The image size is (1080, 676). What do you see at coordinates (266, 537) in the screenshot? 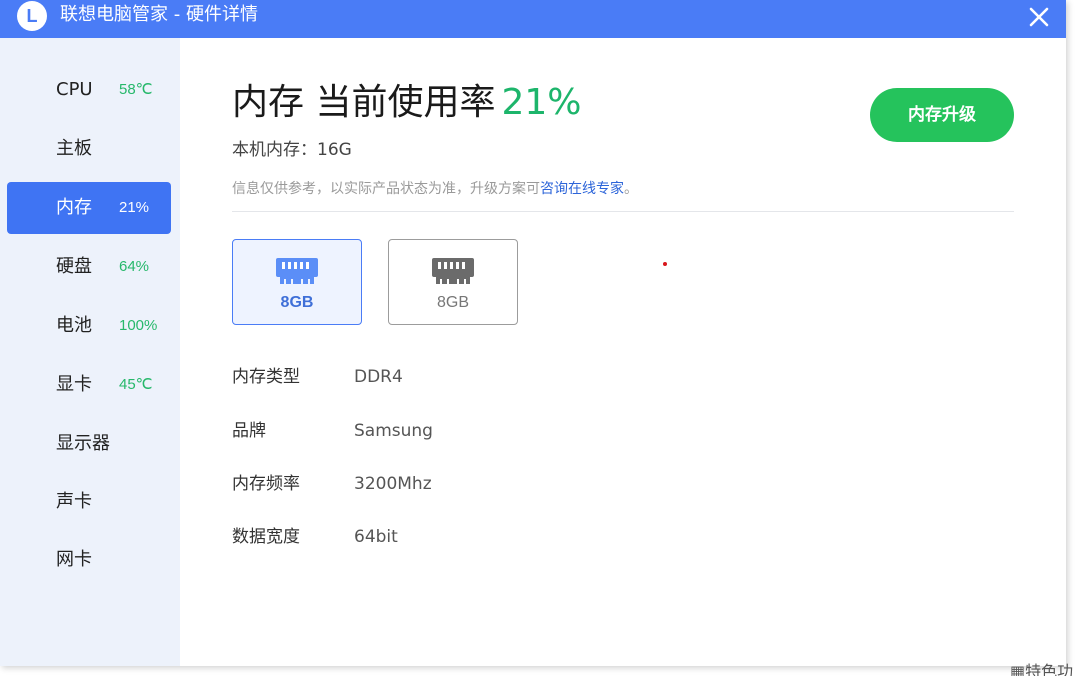
I see `spec-key: 数据宽度` at bounding box center [266, 537].